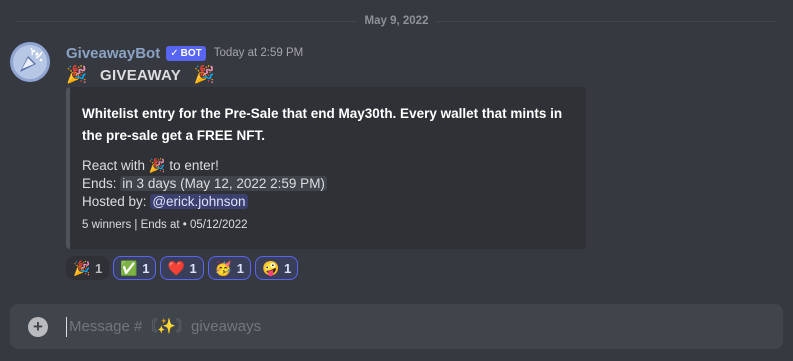  What do you see at coordinates (328, 202) in the screenshot?
I see `hosted-line: Hosted by: @erick.johnson` at bounding box center [328, 202].